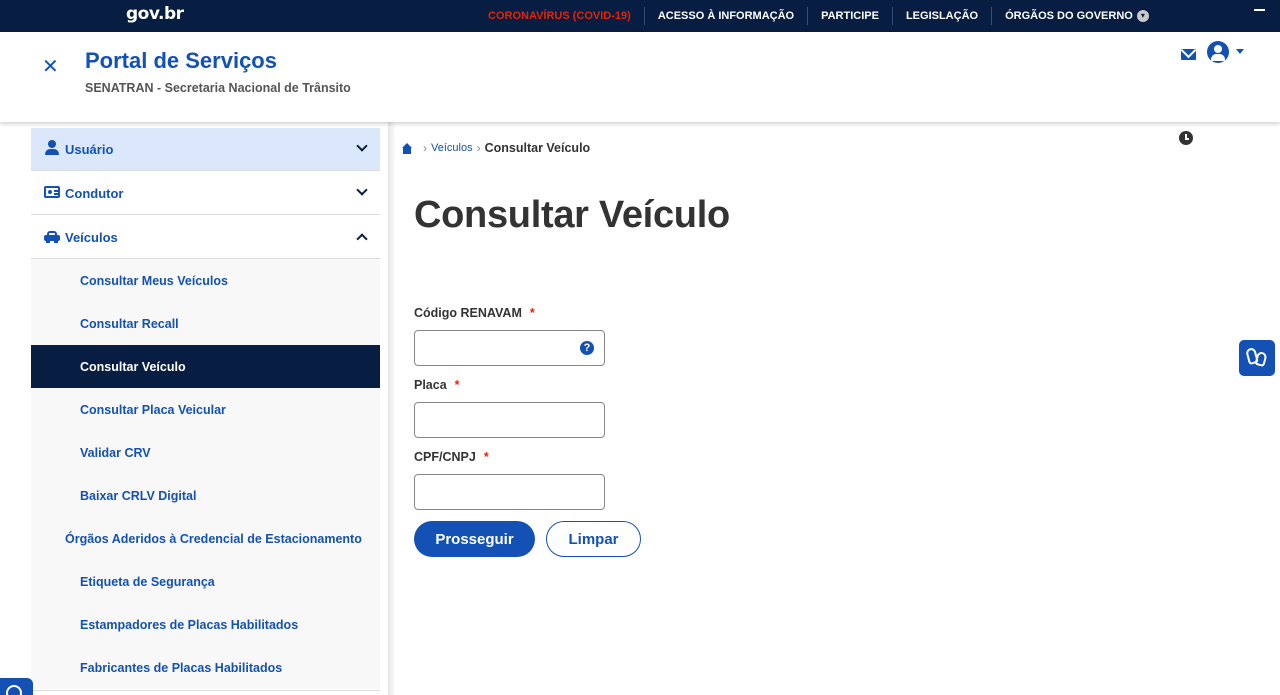 Image resolution: width=1280 pixels, height=695 pixels. I want to click on minimize-icon, so click(1259, 10).